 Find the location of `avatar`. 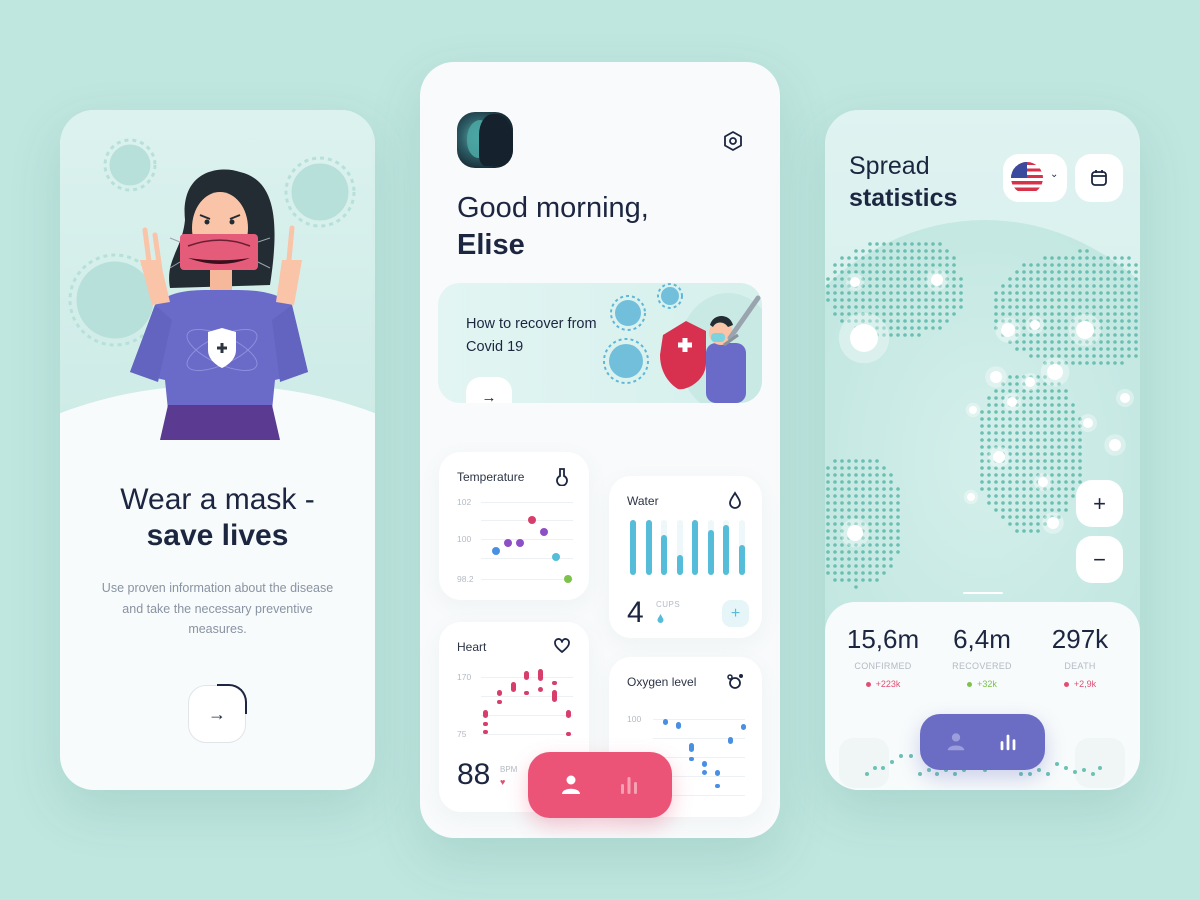

avatar is located at coordinates (485, 140).